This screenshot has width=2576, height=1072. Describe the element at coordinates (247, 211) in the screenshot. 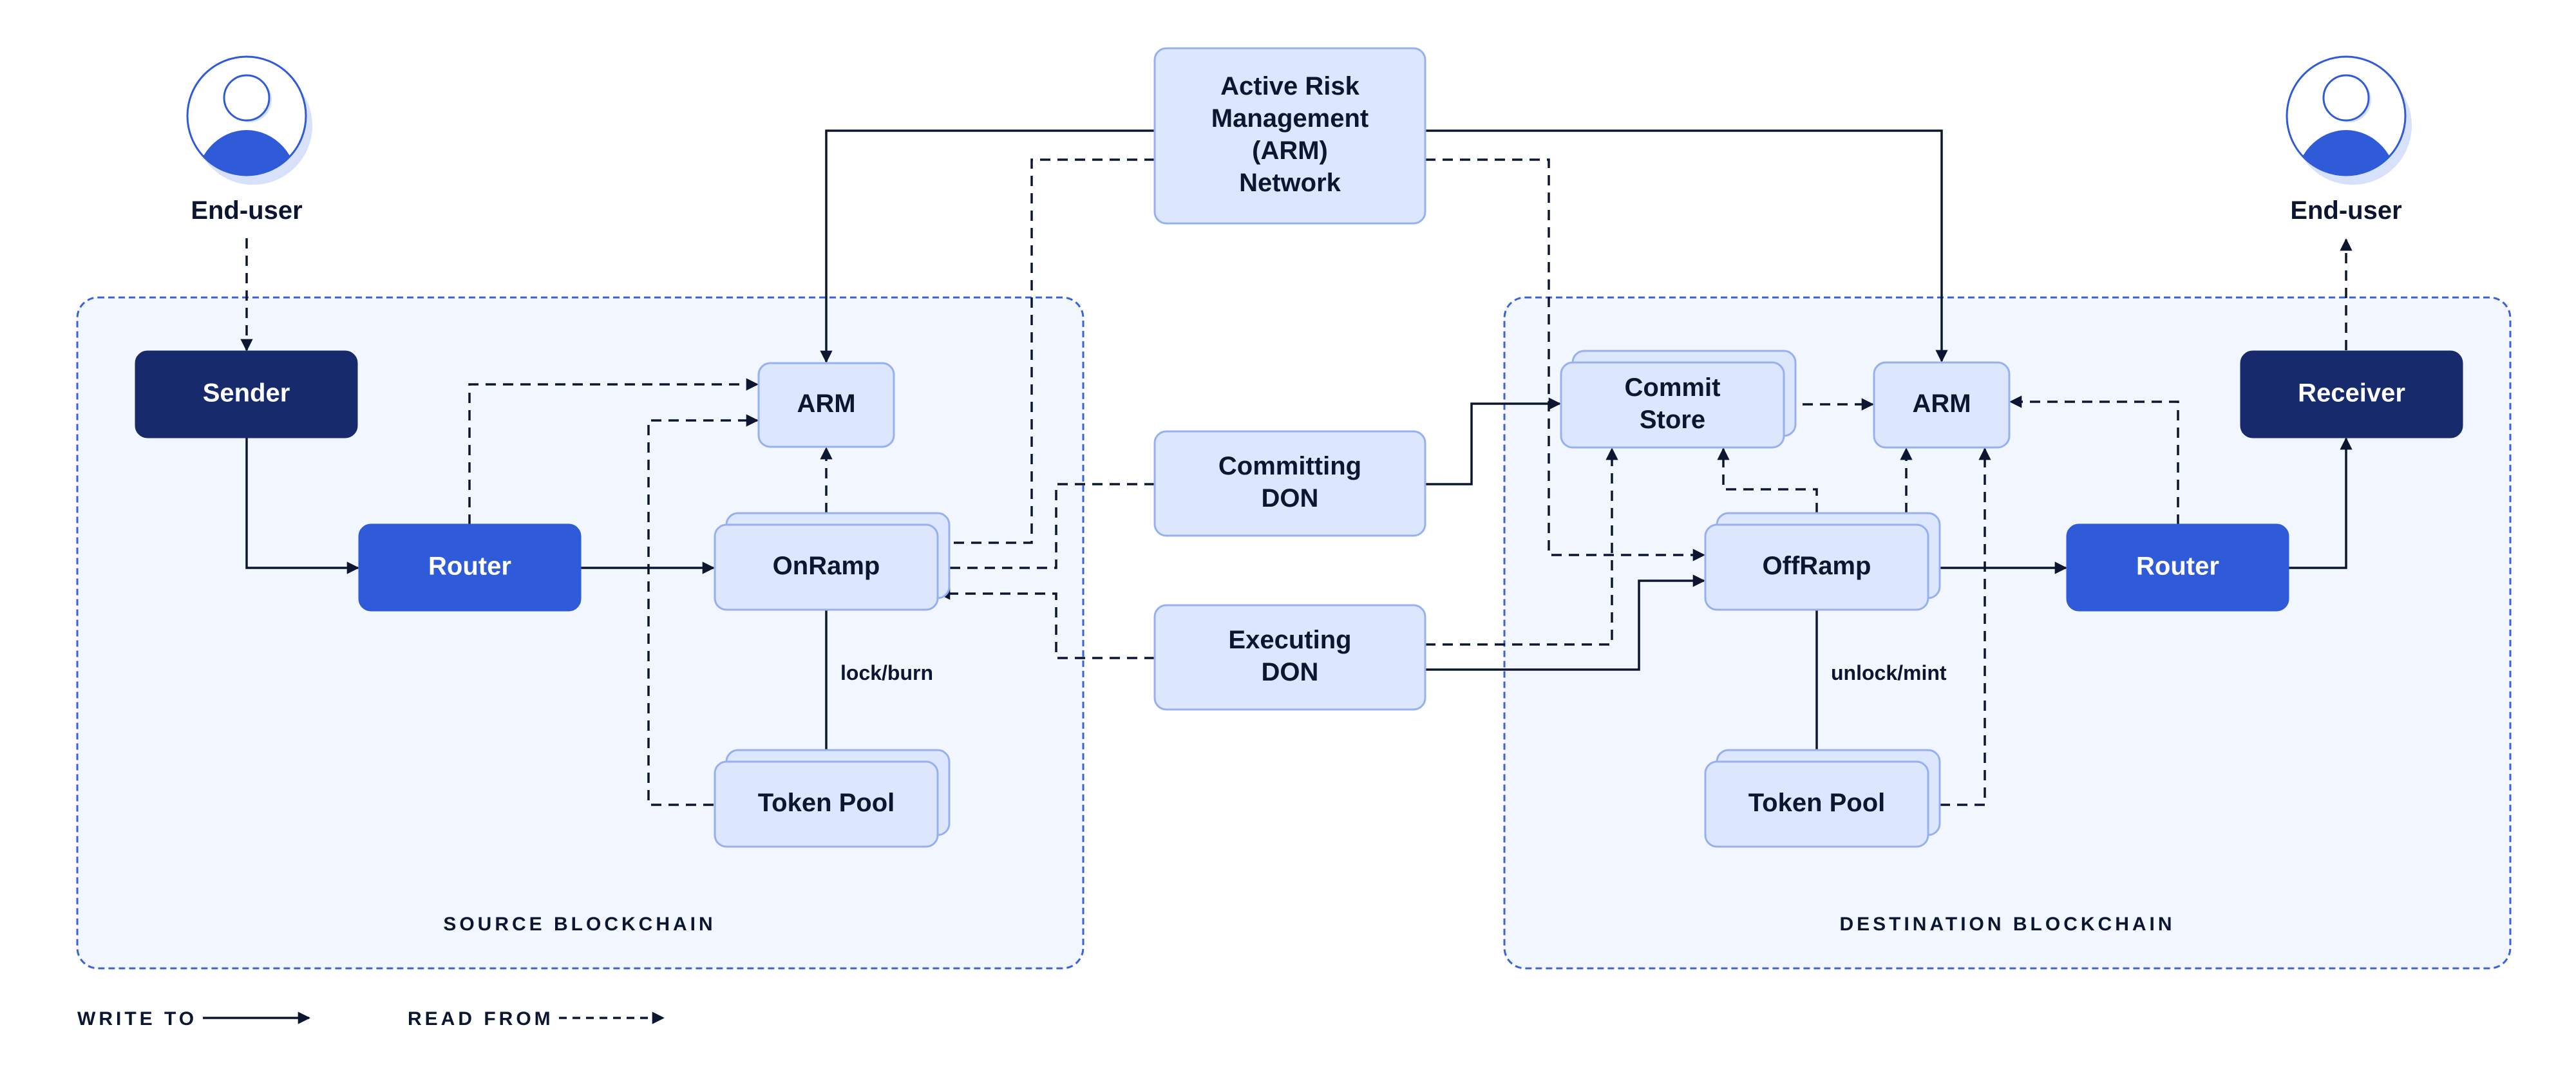

I see `enduser-source-label: End-user` at that location.